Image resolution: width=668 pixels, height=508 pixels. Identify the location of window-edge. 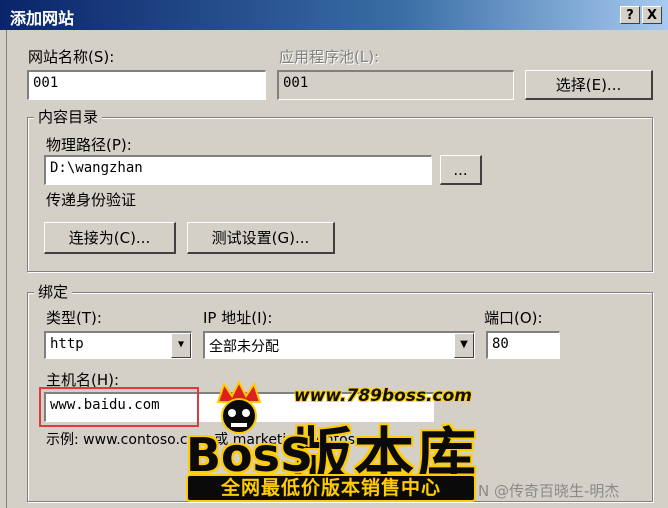
(3, 269).